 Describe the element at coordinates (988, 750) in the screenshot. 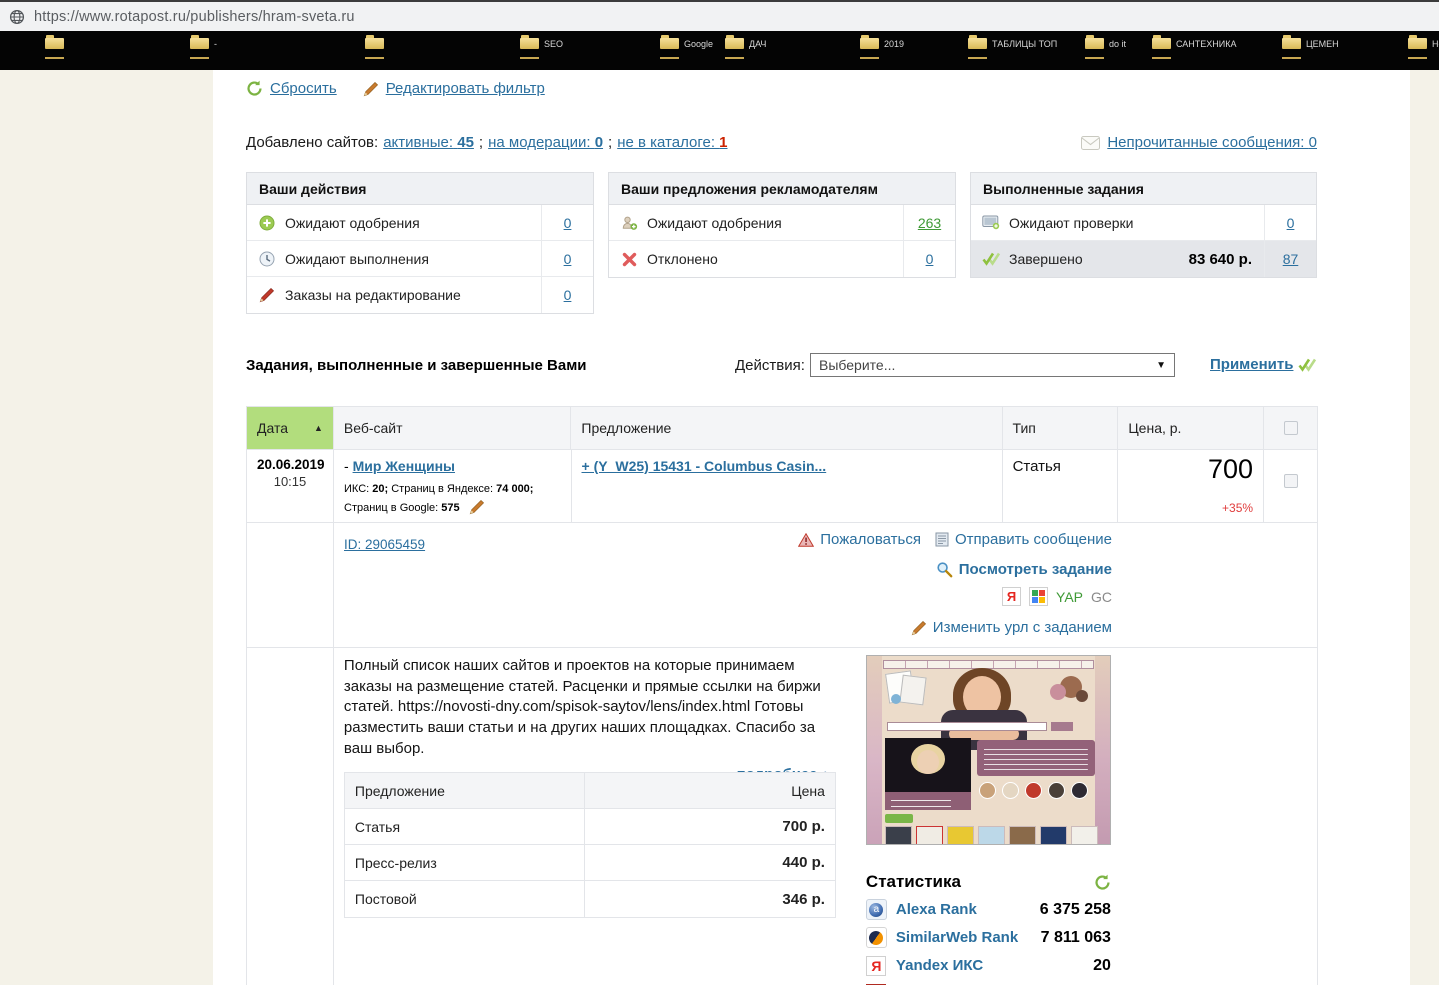

I see `site-thumbnail` at that location.